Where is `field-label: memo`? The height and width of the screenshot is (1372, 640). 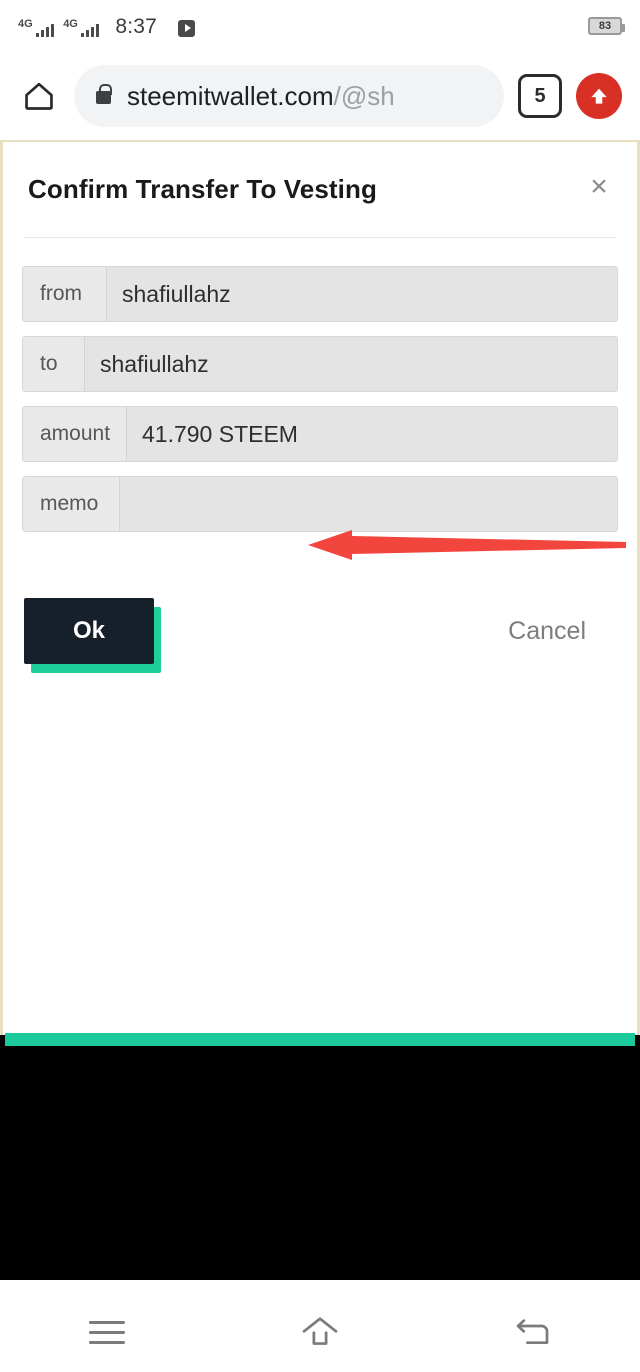 field-label: memo is located at coordinates (71, 504).